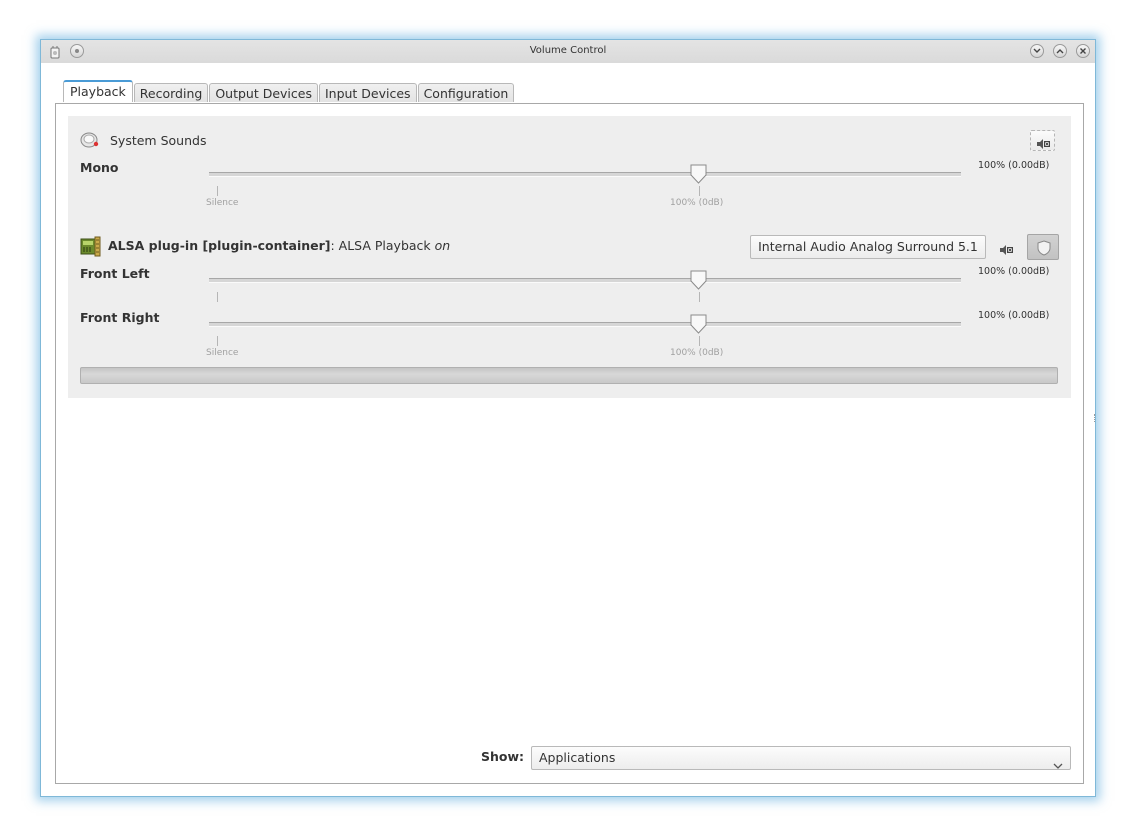  Describe the element at coordinates (1083, 51) in the screenshot. I see `close-button` at that location.